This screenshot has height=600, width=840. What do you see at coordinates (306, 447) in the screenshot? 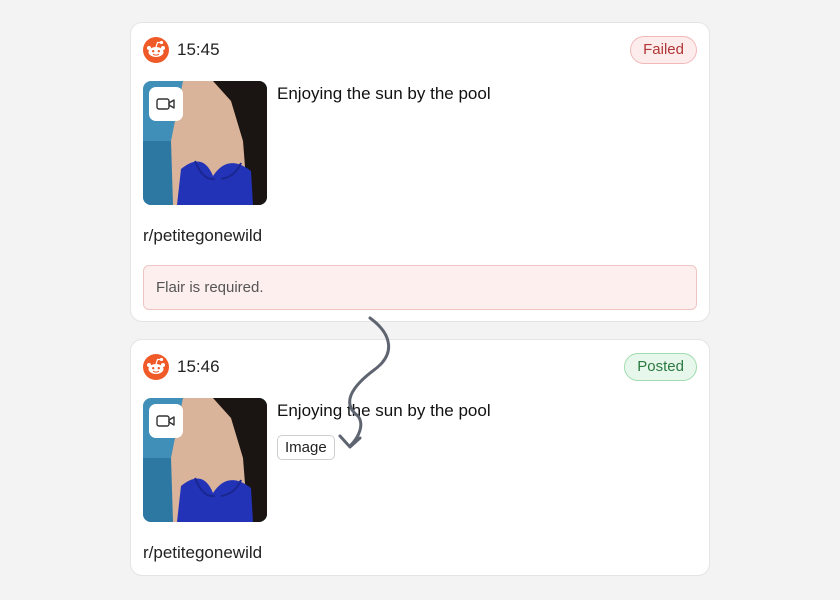
I see `flair-tag: Image` at bounding box center [306, 447].